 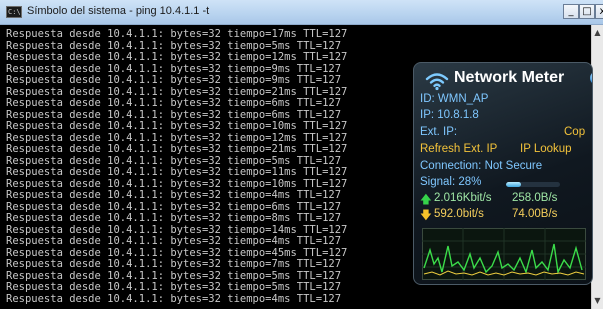 I want to click on gadget-title: Network Meter, so click(x=509, y=77).